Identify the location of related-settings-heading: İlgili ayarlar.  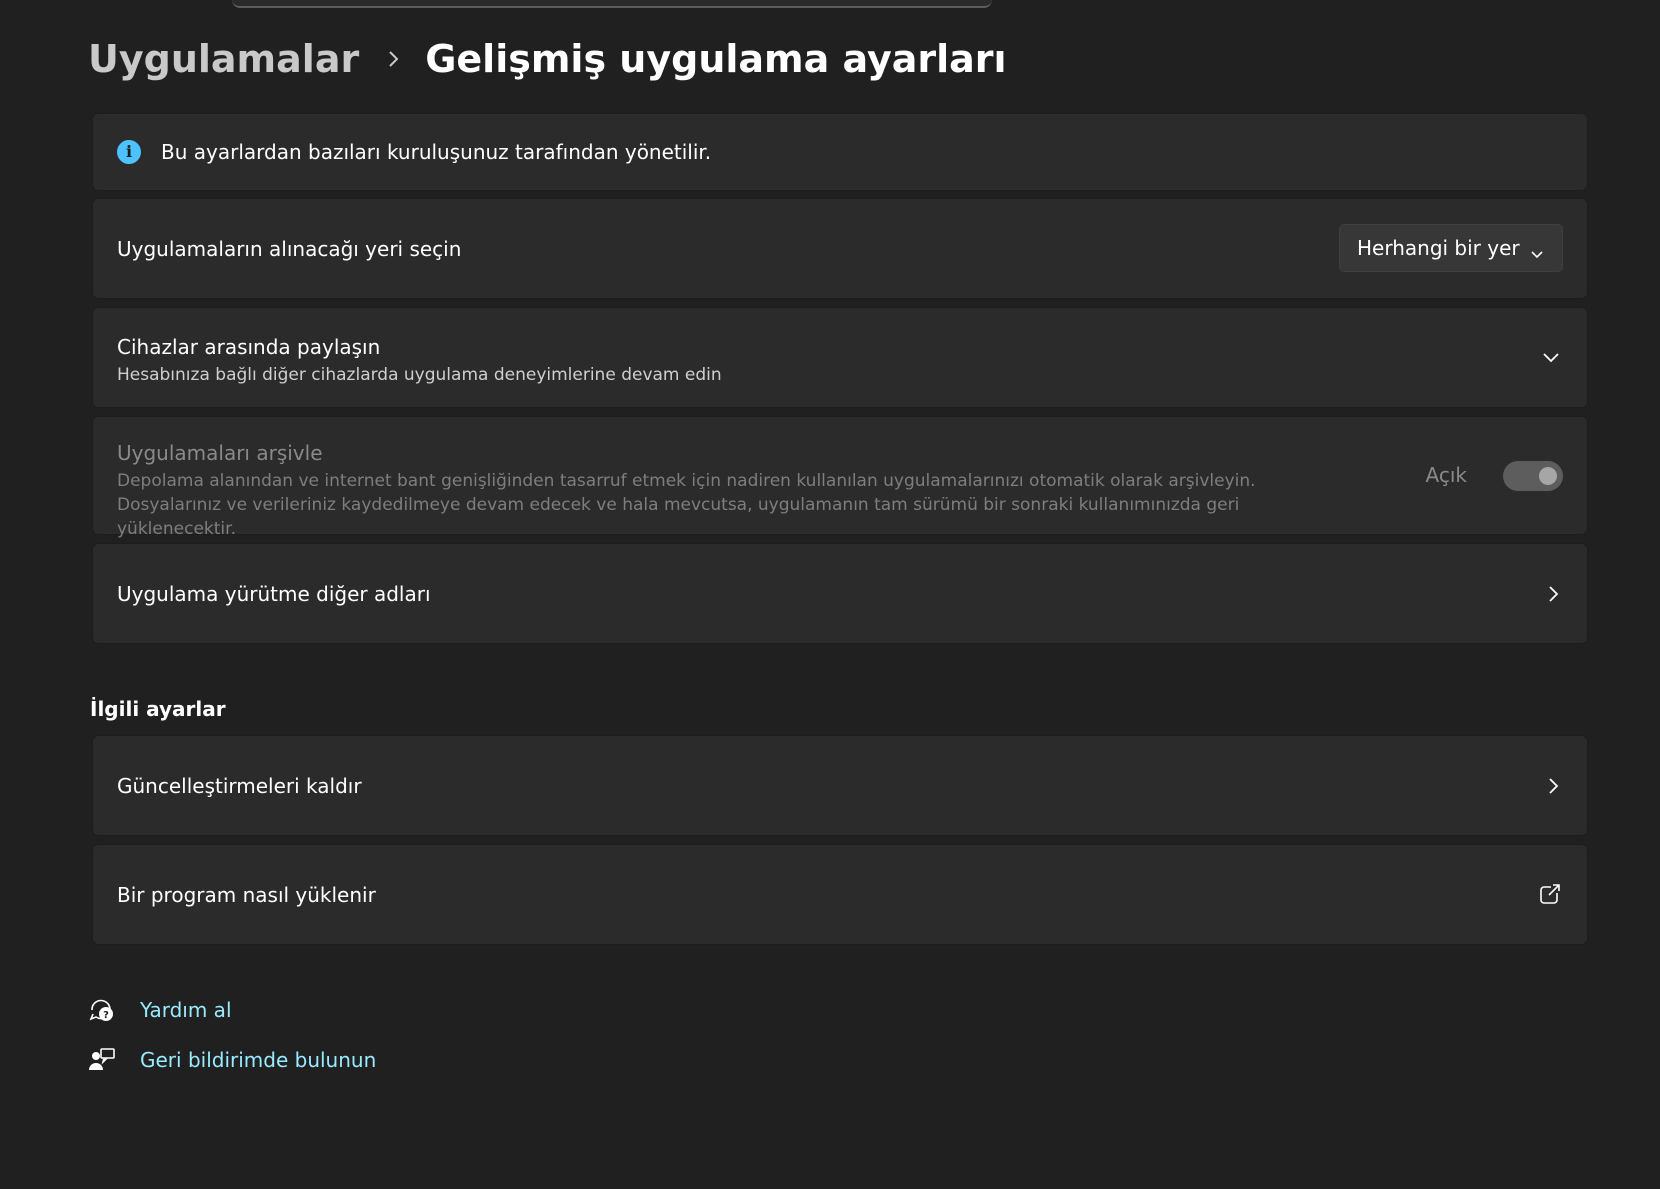
(158, 709).